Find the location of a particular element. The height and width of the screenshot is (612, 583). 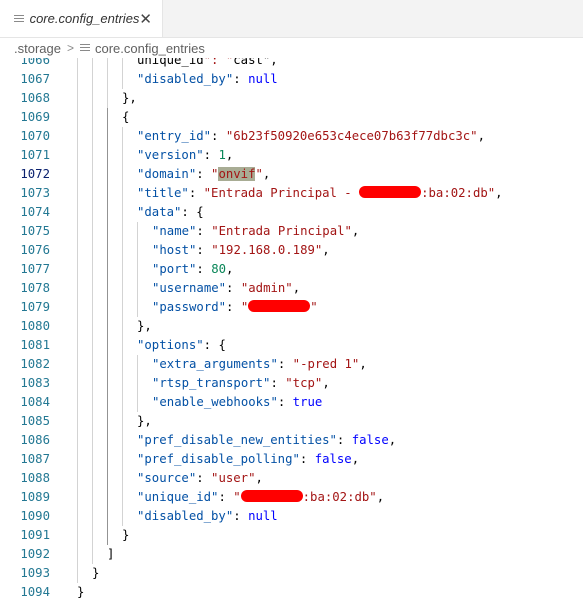

code-text: "enable_webhooks": true is located at coordinates (237, 402).